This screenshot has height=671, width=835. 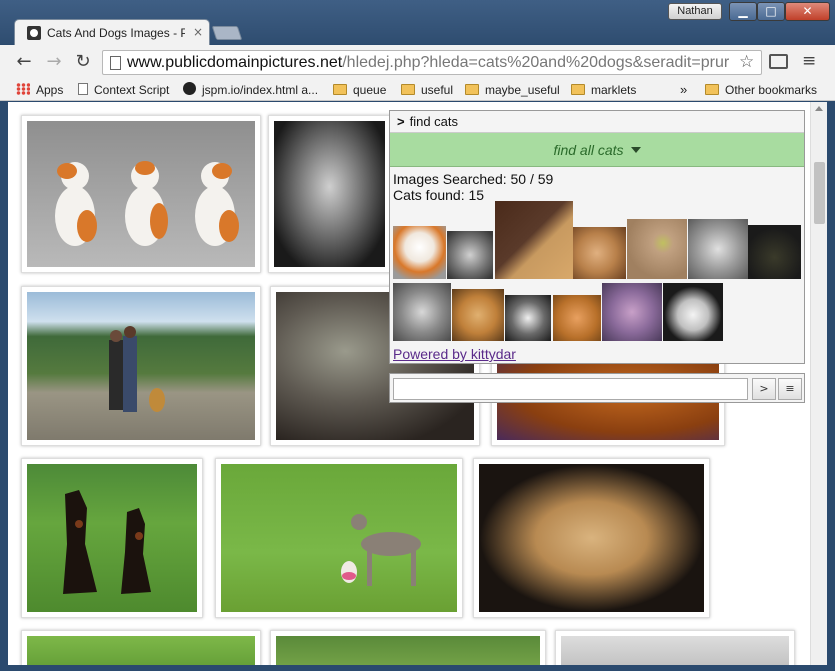 What do you see at coordinates (370, 90) in the screenshot?
I see `bookmark-label: queue` at bounding box center [370, 90].